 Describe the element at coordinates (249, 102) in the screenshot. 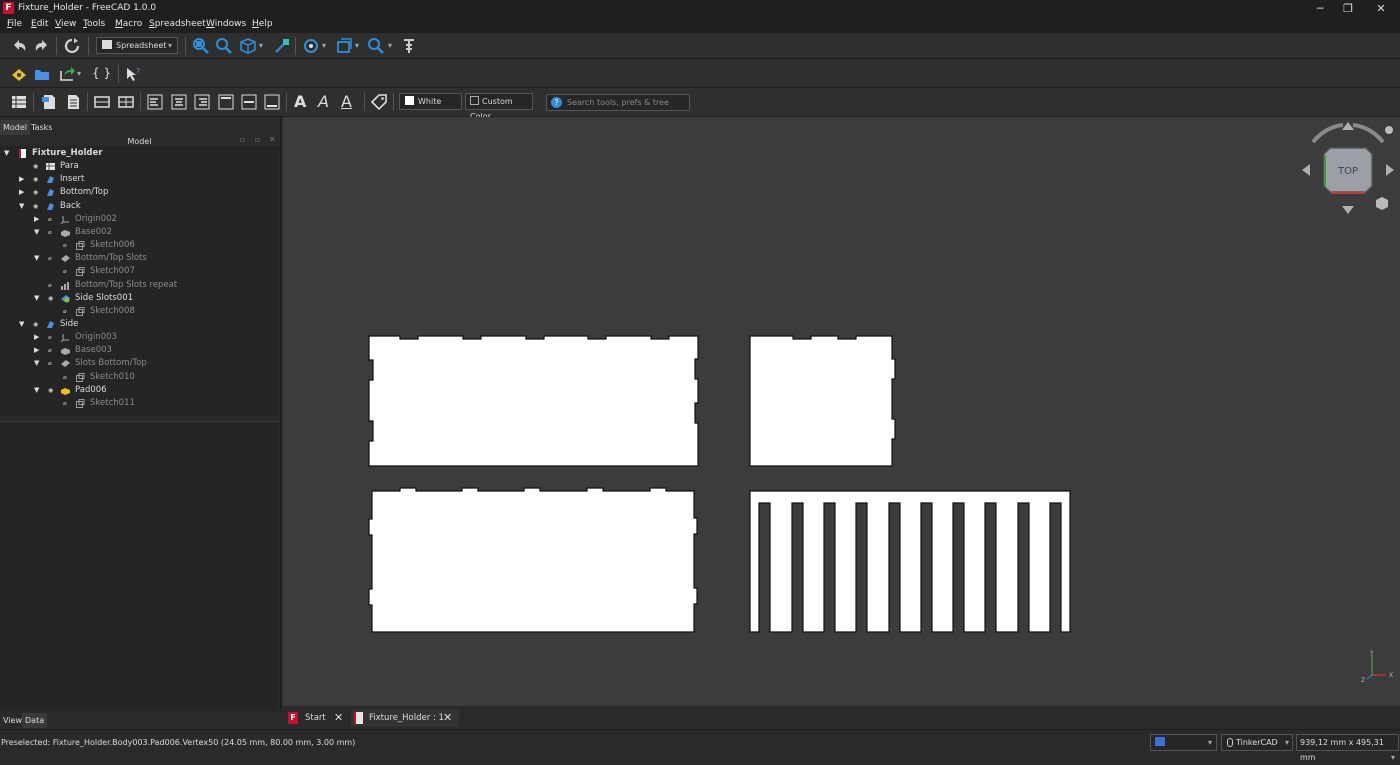

I see `align-vcenter-icon` at that location.